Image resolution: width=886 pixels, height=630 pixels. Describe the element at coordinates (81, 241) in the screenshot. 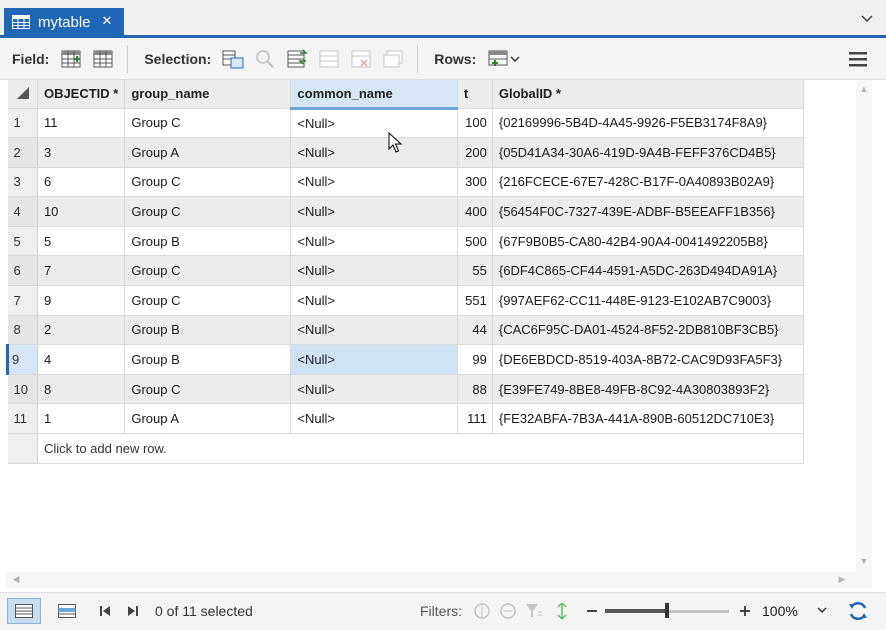

I see `cell-objectid: 5` at that location.